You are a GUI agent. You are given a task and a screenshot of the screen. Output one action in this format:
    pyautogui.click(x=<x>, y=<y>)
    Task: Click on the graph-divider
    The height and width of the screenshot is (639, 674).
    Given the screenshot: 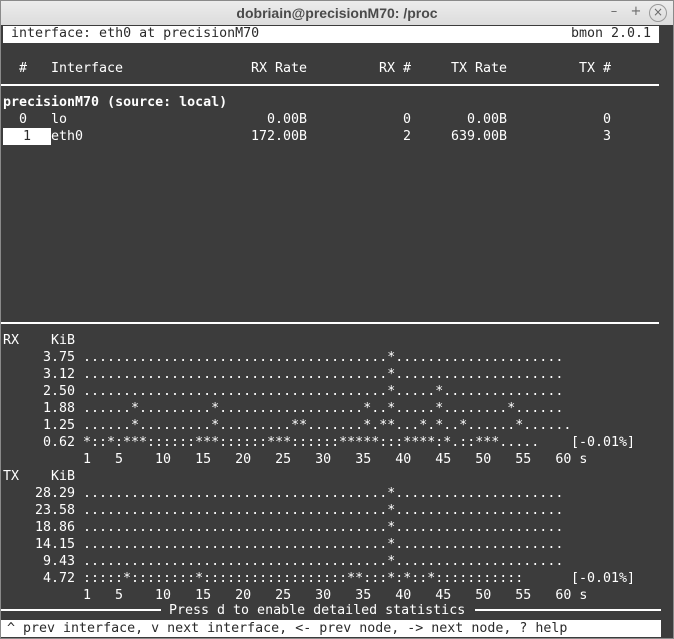 What is the action you would take?
    pyautogui.click(x=330, y=323)
    